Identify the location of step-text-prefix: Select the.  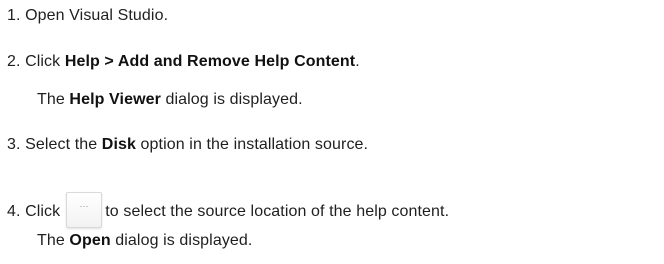
(63, 144).